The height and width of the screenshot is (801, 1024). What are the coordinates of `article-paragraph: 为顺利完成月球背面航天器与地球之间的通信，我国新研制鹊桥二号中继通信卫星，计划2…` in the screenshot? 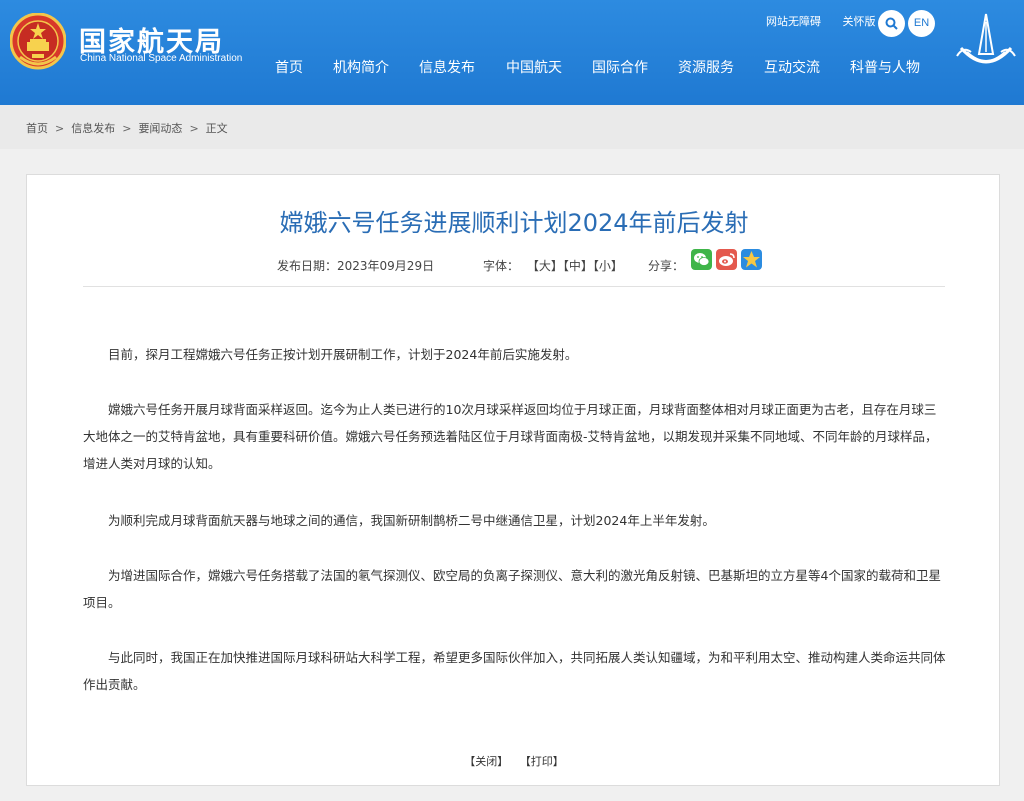 It's located at (411, 520).